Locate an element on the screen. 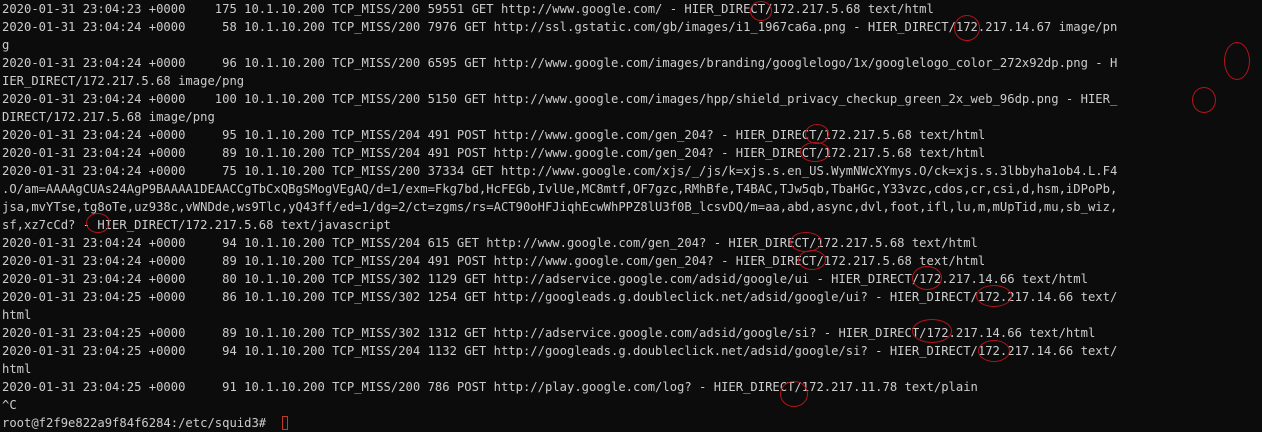 This screenshot has height=432, width=1262. interrupt-line: ^C is located at coordinates (9, 405).